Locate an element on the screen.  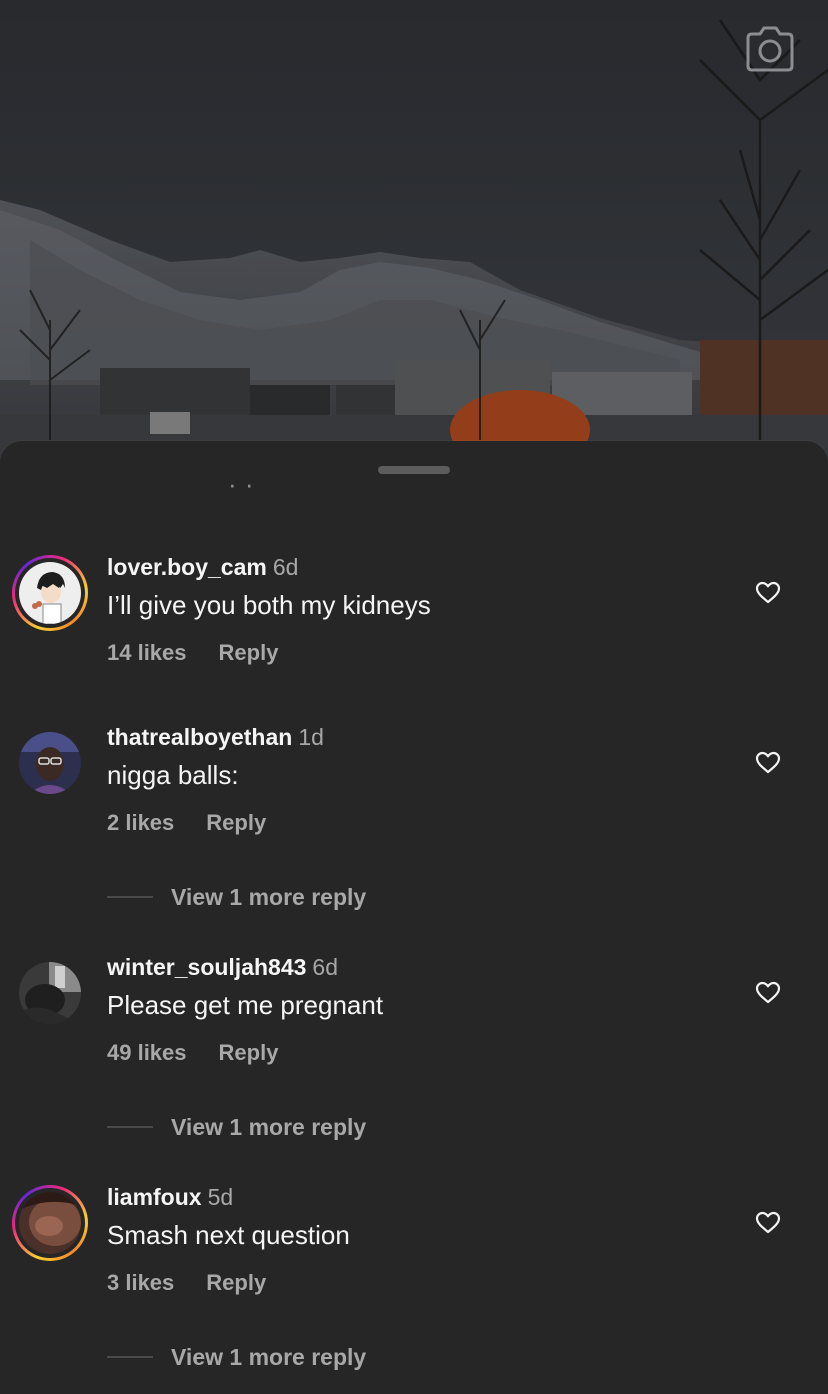
comment-header: liamfoux 5d is located at coordinates (170, 1197).